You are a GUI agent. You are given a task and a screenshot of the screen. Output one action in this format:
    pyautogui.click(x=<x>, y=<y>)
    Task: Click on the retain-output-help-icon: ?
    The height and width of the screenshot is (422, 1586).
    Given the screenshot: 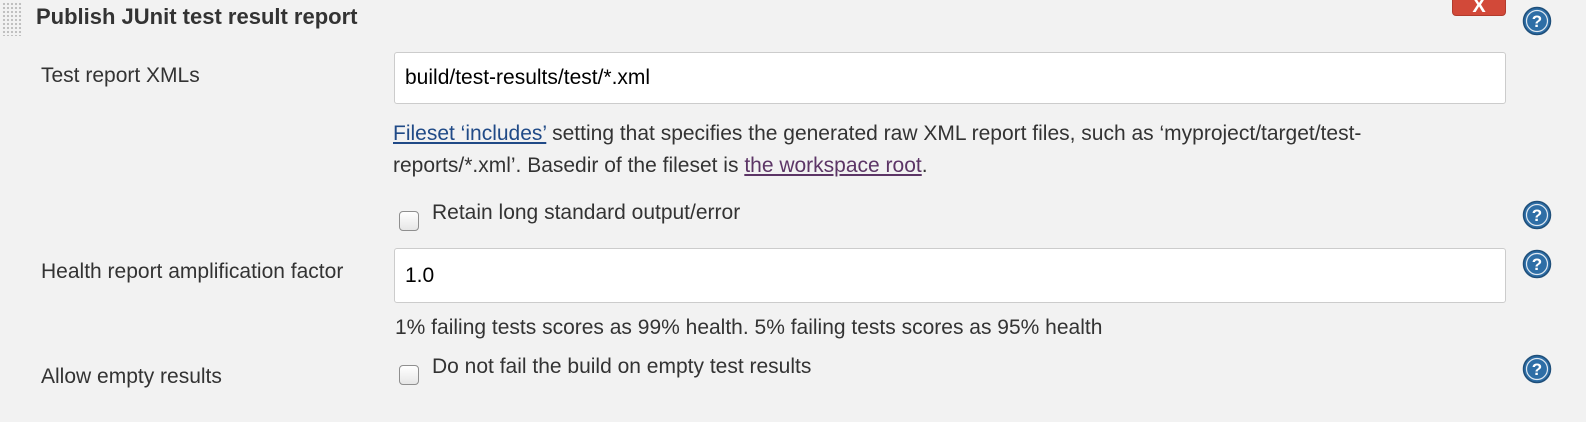 What is the action you would take?
    pyautogui.click(x=1537, y=215)
    